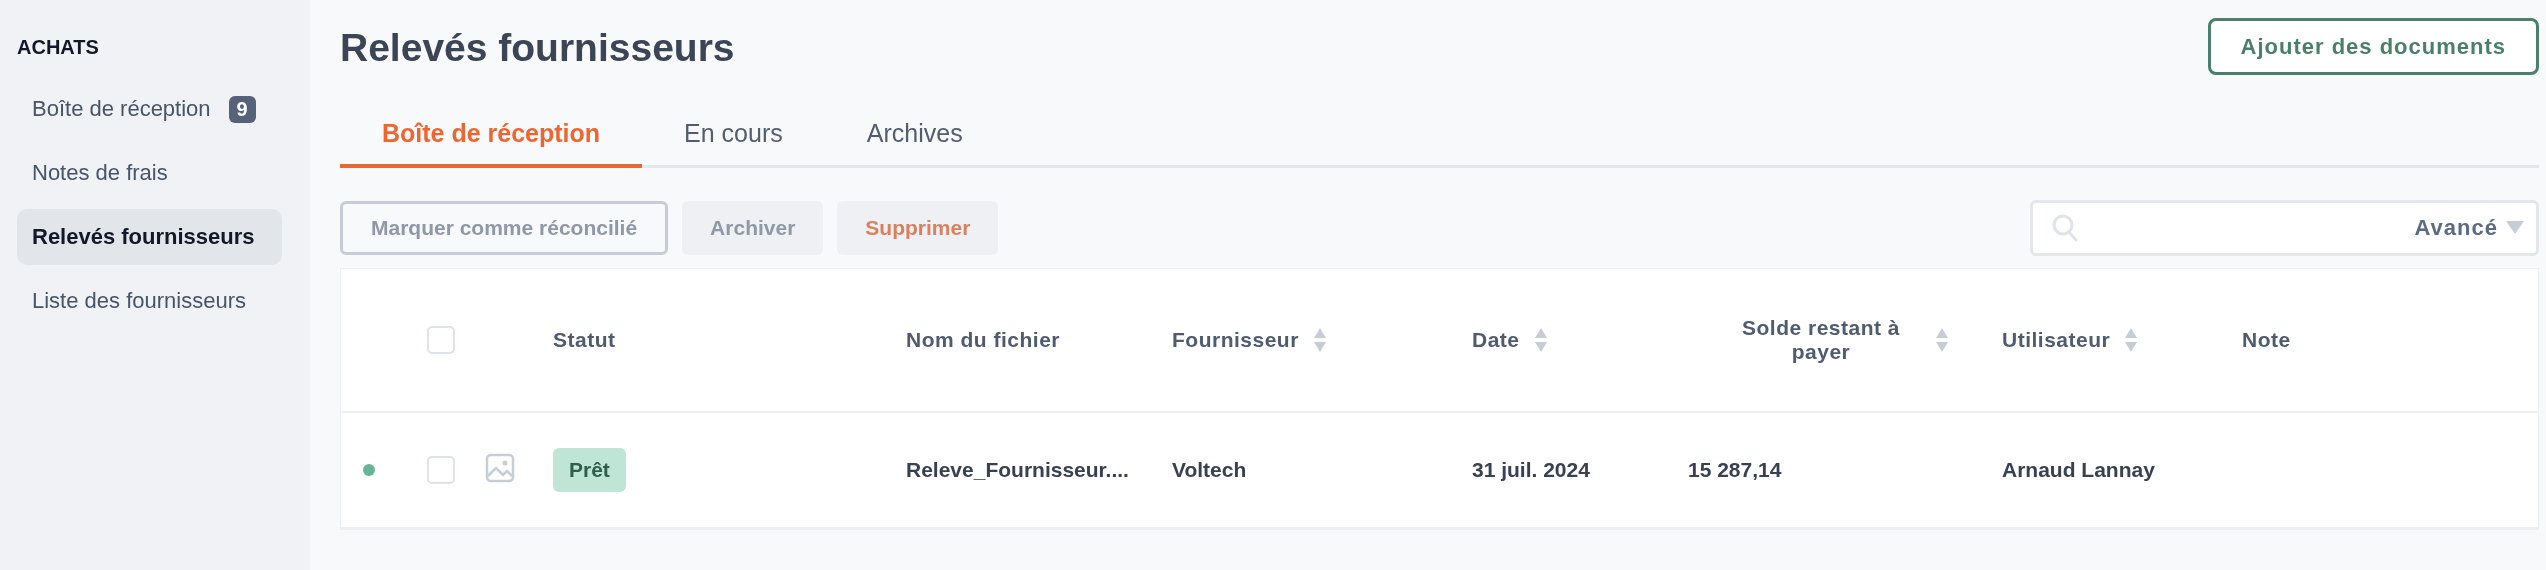 Image resolution: width=2546 pixels, height=570 pixels. I want to click on table-cell-text: Voltech, so click(1209, 470).